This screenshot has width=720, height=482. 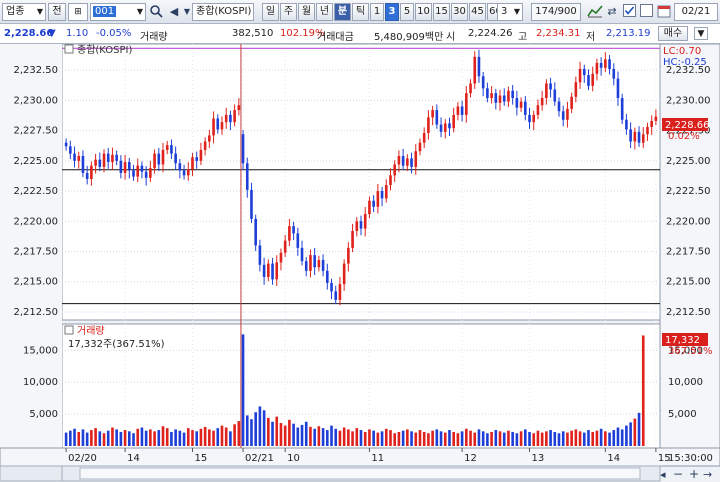 What do you see at coordinates (253, 33) in the screenshot?
I see `volume-value: 382,510` at bounding box center [253, 33].